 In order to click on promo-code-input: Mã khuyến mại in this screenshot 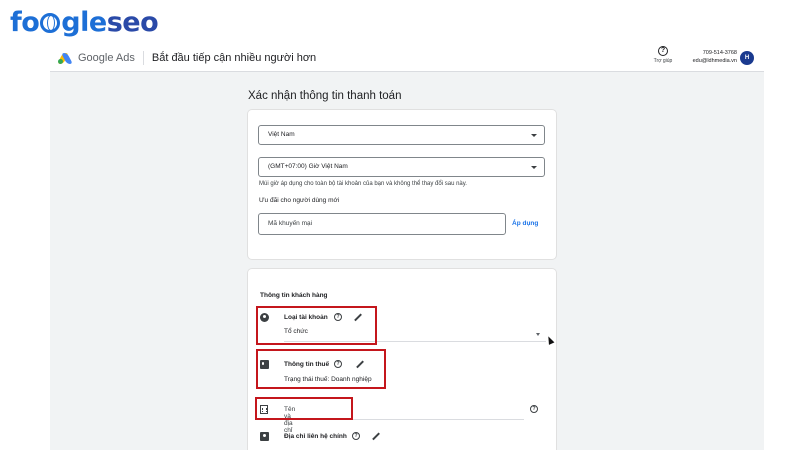, I will do `click(382, 224)`.